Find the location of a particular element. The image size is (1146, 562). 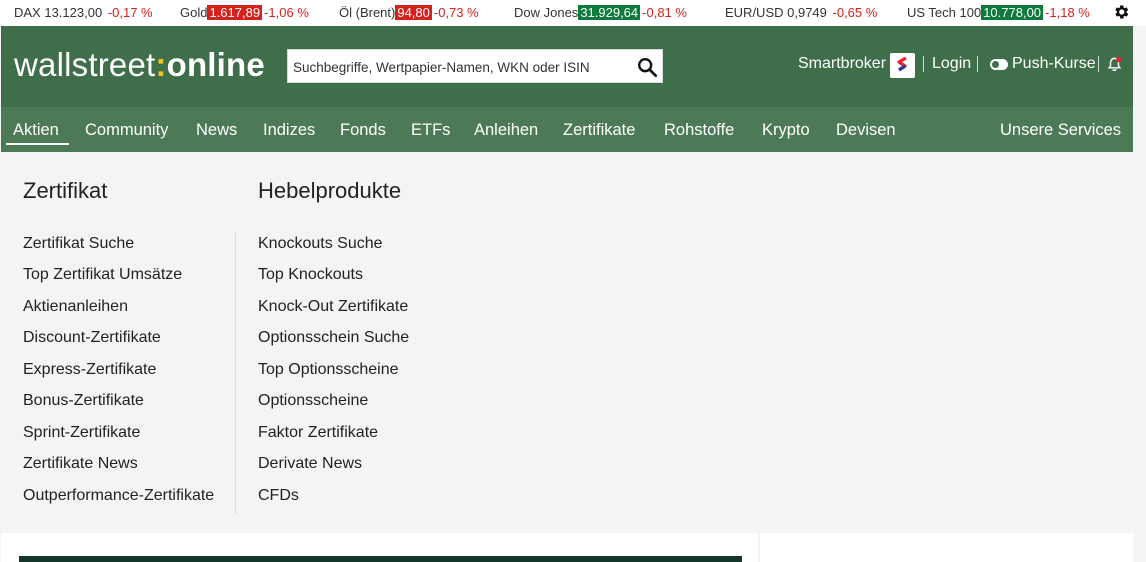

nav-aktien: Aktien is located at coordinates (36, 130).